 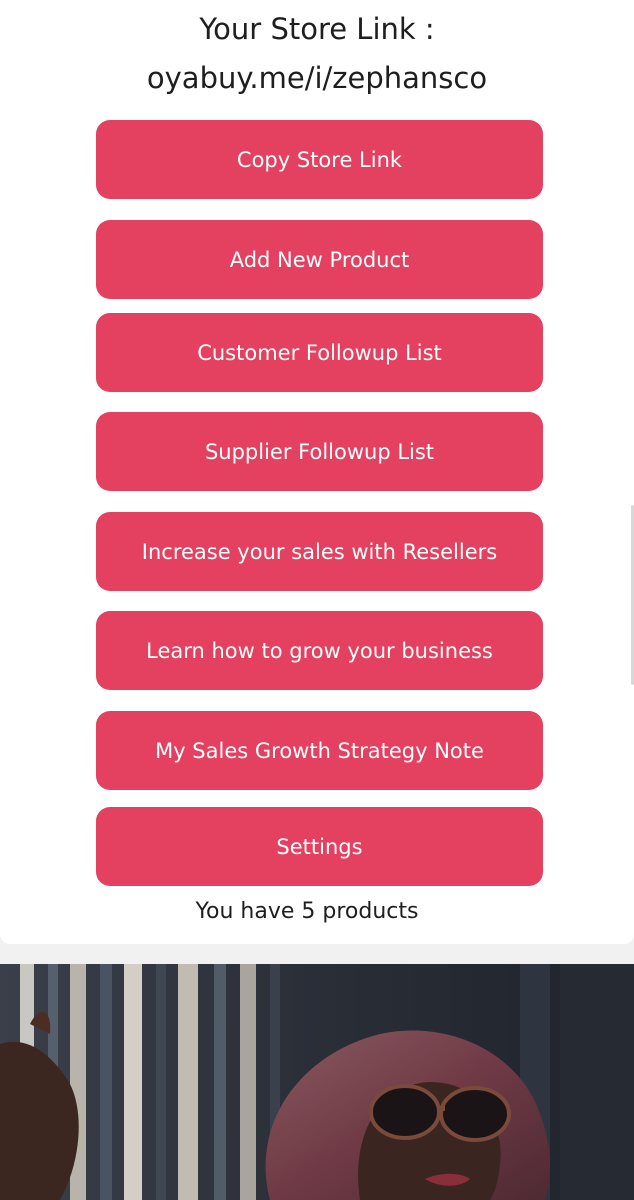 I want to click on resellers-button: Increase your sales with Resellers, so click(x=319, y=551).